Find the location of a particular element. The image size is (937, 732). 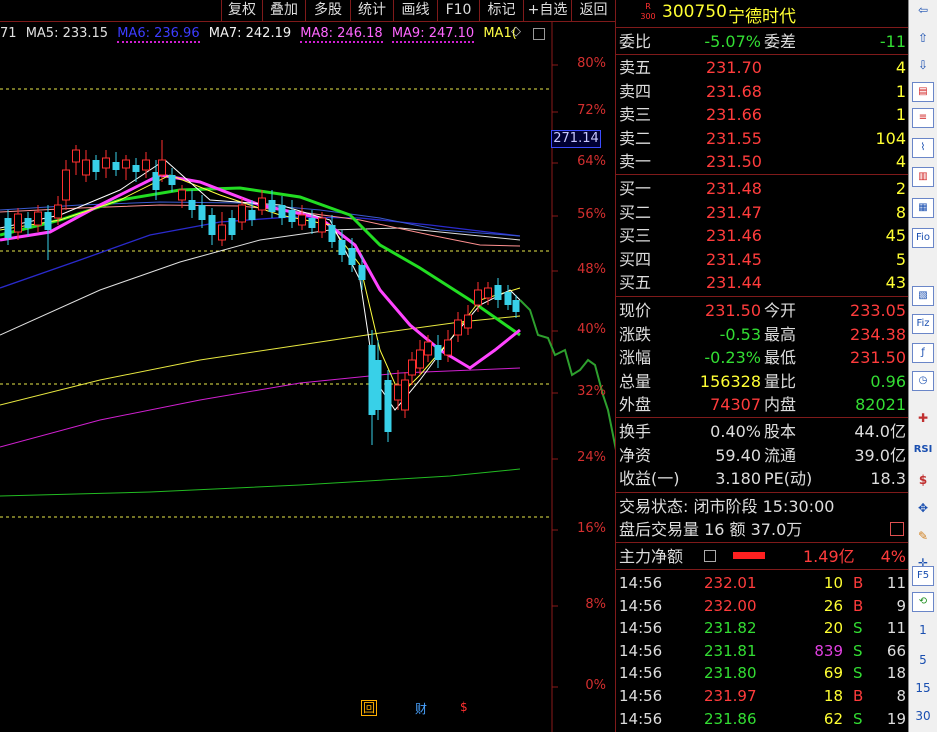

restore-icon: 回 is located at coordinates (369, 708).